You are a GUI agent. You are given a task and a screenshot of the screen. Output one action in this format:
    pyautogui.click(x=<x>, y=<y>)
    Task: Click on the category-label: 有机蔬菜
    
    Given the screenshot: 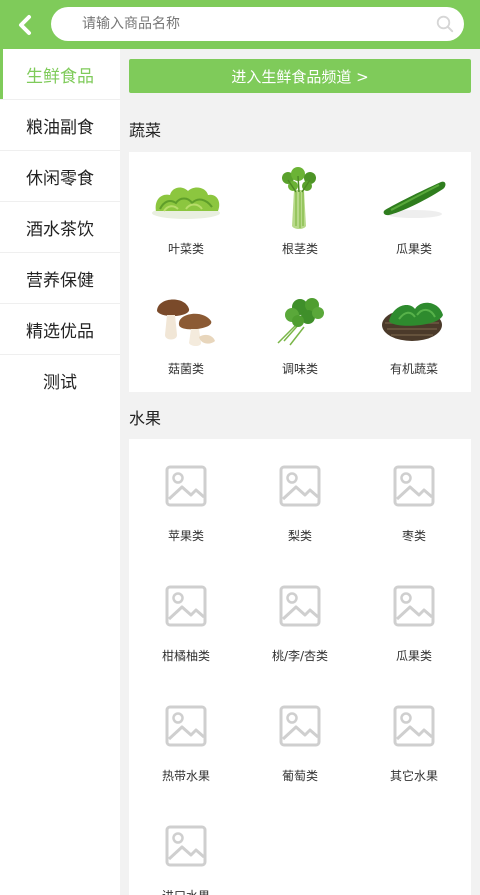 What is the action you would take?
    pyautogui.click(x=413, y=369)
    